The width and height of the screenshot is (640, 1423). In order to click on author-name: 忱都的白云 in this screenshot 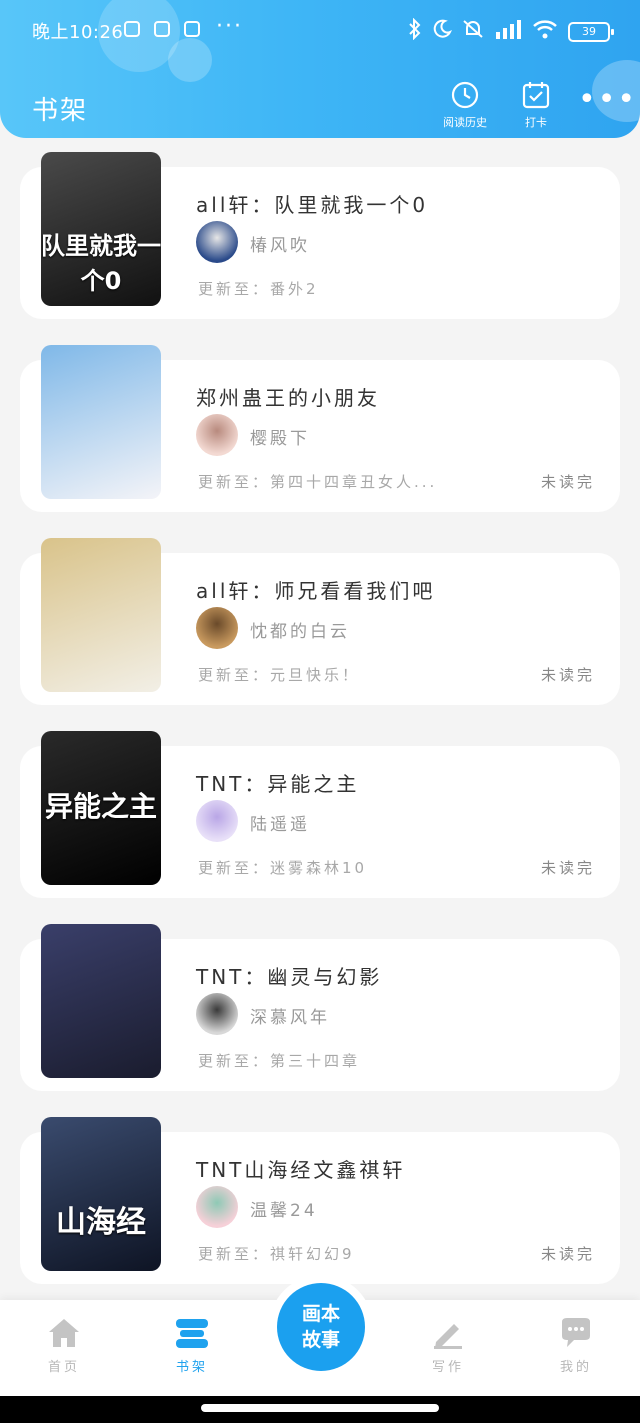, I will do `click(300, 632)`.